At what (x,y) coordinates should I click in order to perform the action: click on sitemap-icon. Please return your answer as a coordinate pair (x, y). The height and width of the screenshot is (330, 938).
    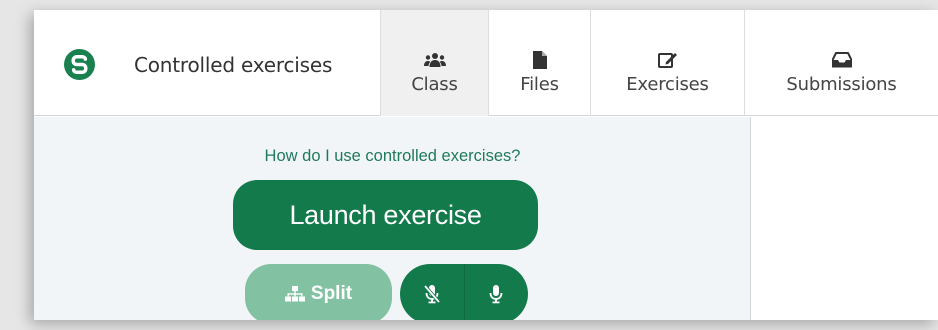
    Looking at the image, I should click on (294, 294).